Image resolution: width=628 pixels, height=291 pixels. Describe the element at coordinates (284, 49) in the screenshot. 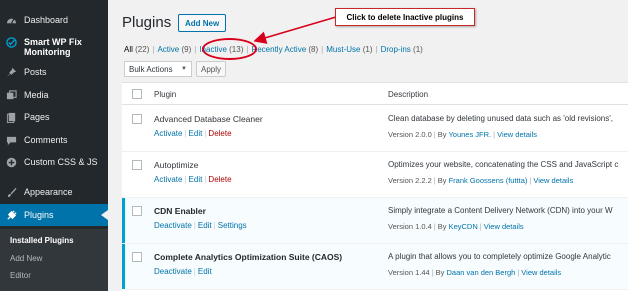

I see `filter-recently-active: Recently Active (8)` at that location.